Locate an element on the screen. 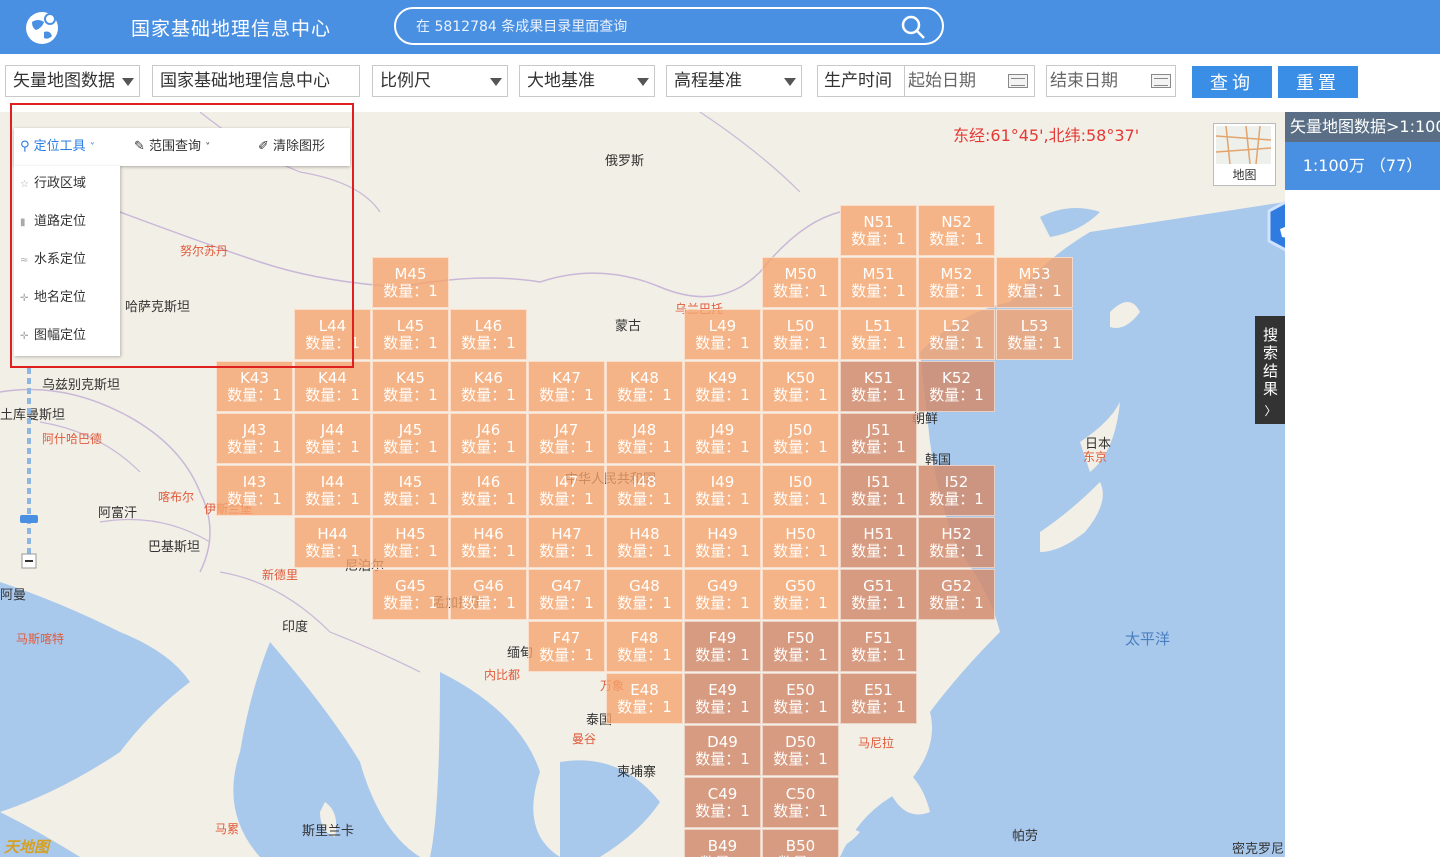 The width and height of the screenshot is (1440, 857). map-sheet-cell: H50 数量：1 is located at coordinates (800, 542).